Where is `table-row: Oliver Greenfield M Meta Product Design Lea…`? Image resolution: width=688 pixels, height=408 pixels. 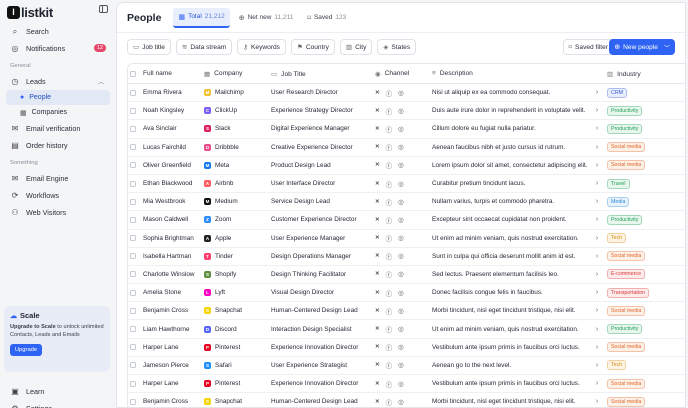
table-row: Oliver Greenfield M Meta Product Design Lea… is located at coordinates (406, 166).